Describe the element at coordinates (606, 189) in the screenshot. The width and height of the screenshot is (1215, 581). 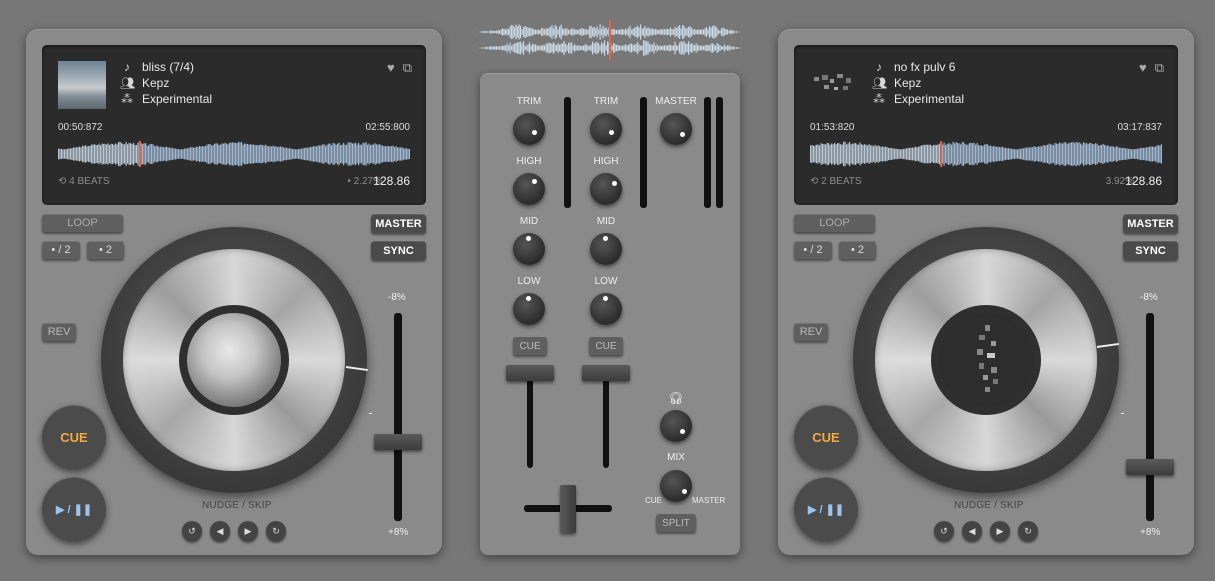
I see `high-knob-b` at that location.